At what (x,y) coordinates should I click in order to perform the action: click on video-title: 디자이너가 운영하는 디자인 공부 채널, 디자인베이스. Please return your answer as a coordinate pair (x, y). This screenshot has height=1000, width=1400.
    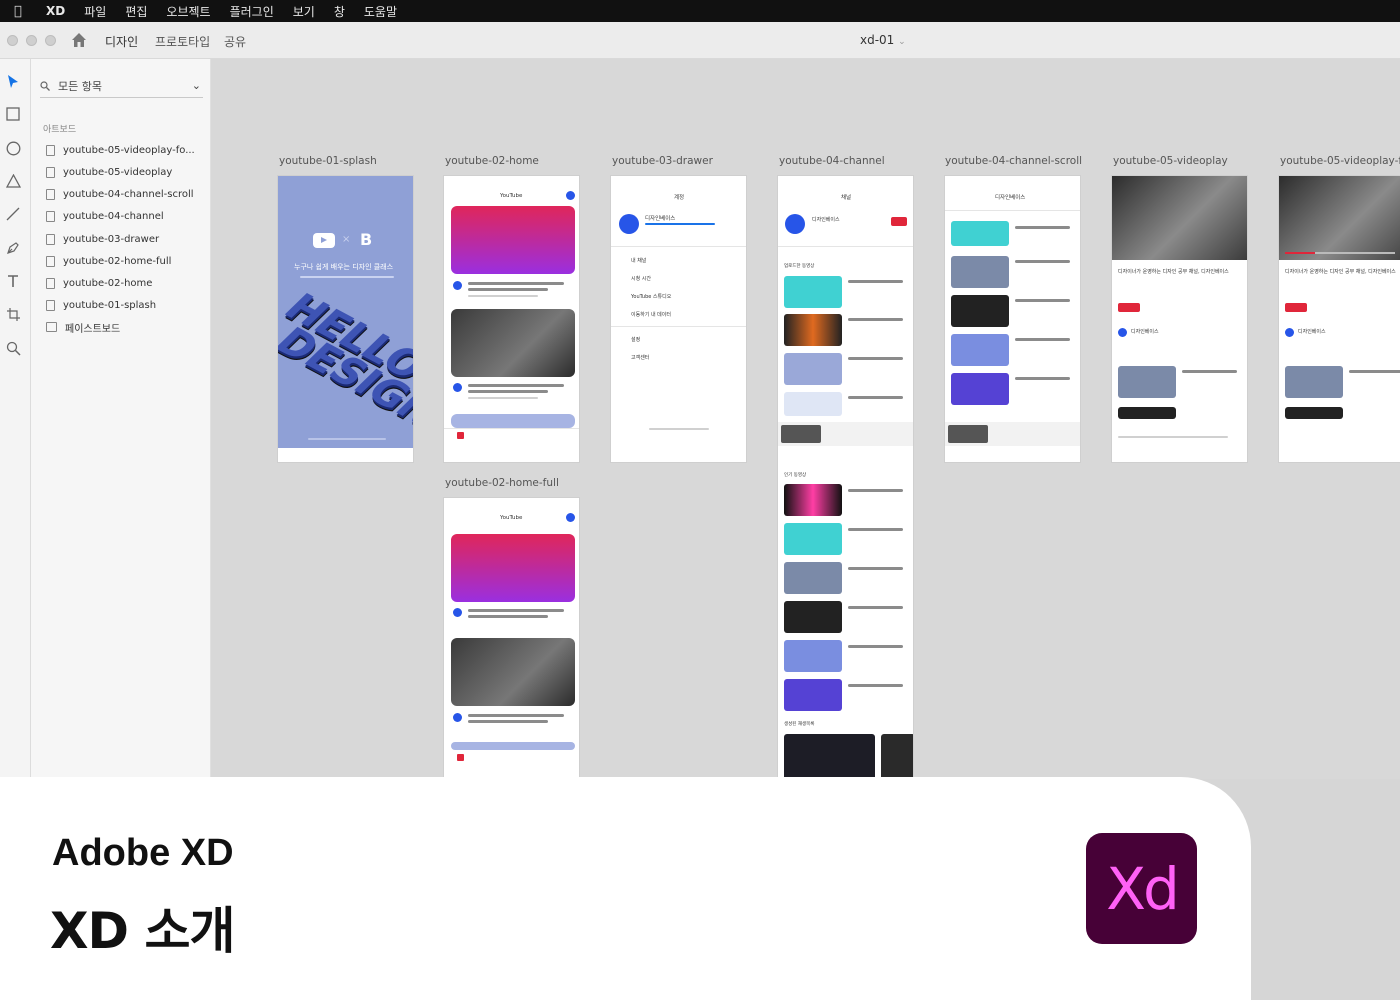
    Looking at the image, I should click on (1340, 272).